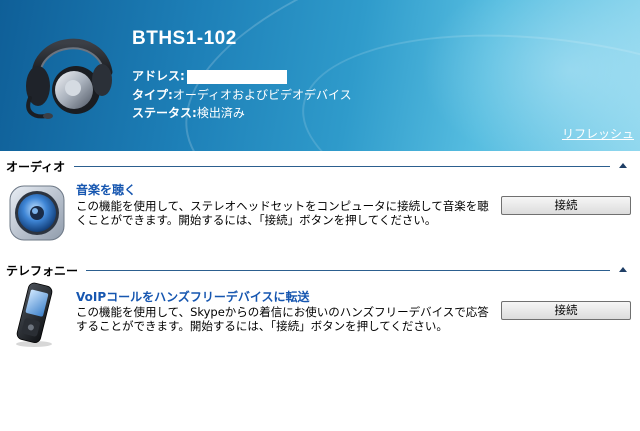  Describe the element at coordinates (106, 190) in the screenshot. I see `listen-music-title: 音楽を聴く` at that location.